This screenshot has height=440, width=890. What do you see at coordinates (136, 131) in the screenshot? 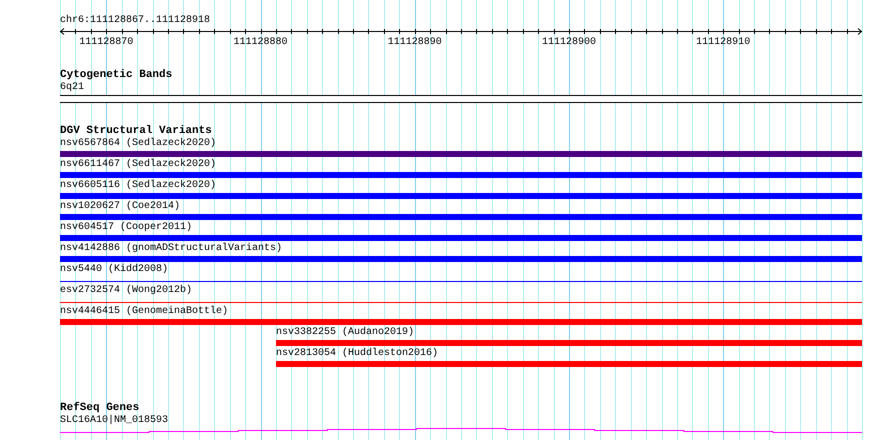
I see `track-title: DGV Structural Variants` at bounding box center [136, 131].